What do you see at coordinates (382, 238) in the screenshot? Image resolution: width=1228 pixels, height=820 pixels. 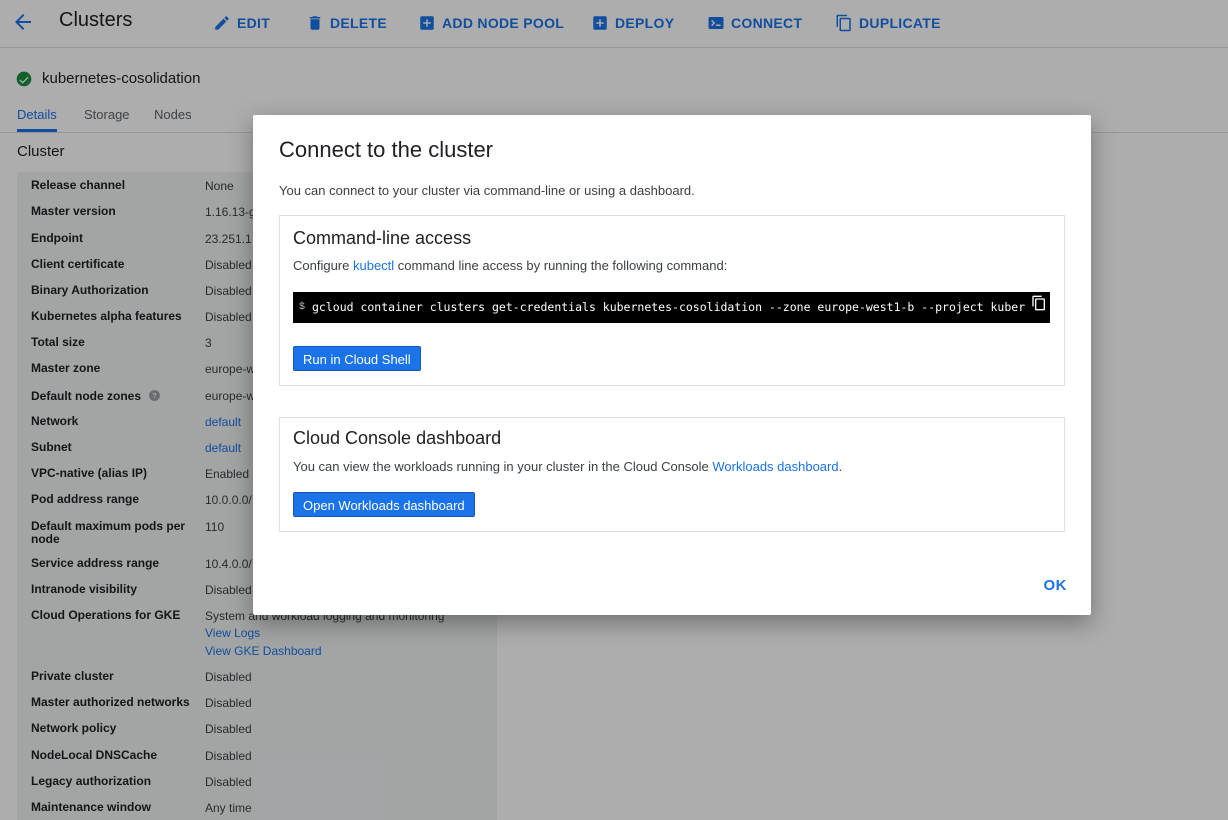 I see `cli-card-title: Command-line access` at bounding box center [382, 238].